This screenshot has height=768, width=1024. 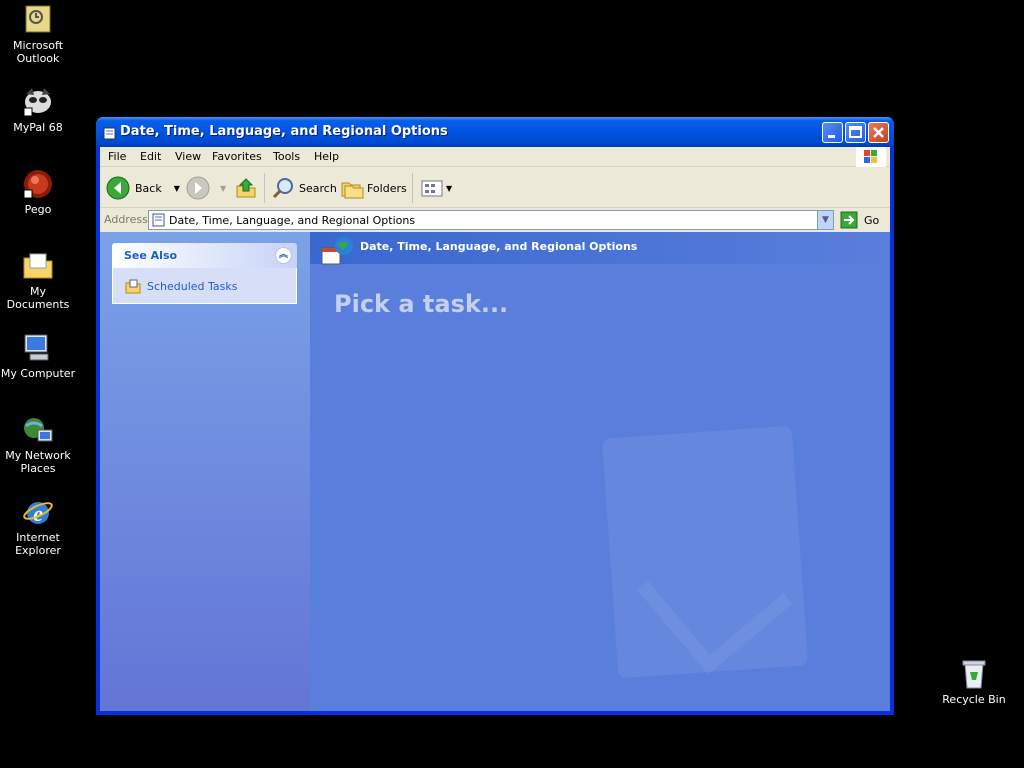 What do you see at coordinates (150, 156) in the screenshot?
I see `menu-edit: Edit` at bounding box center [150, 156].